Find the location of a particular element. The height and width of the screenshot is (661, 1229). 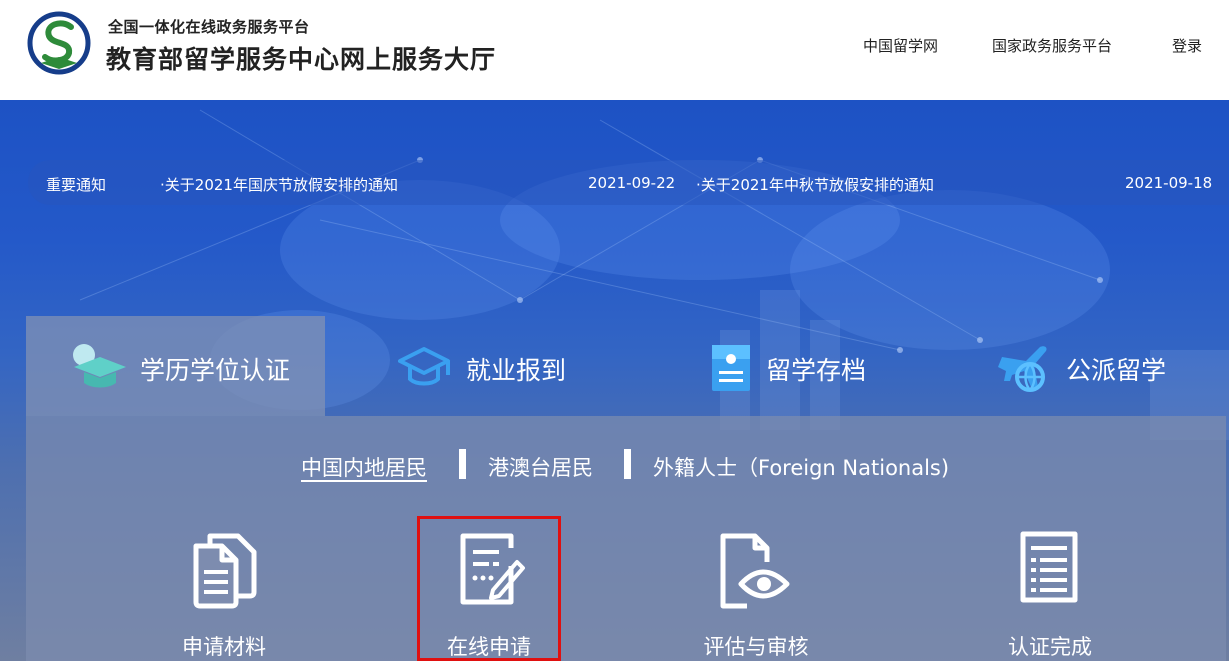

resident-type-tabs: 中国内地居民 港澳台居民 外籍人士（Foreign Nationals) is located at coordinates (626, 466).